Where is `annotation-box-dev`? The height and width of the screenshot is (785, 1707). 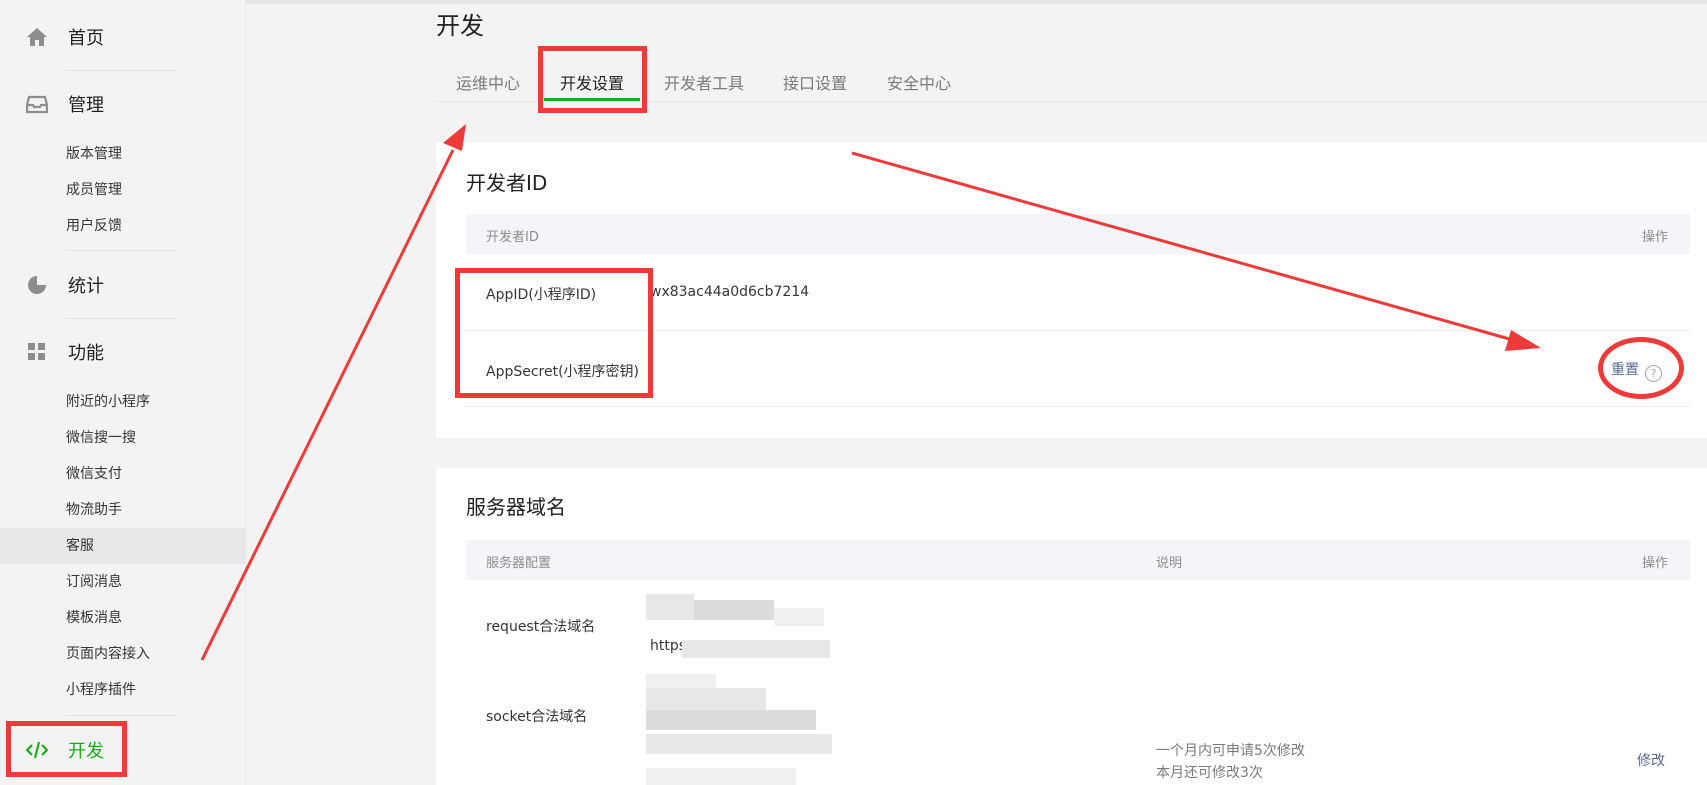
annotation-box-dev is located at coordinates (66, 749).